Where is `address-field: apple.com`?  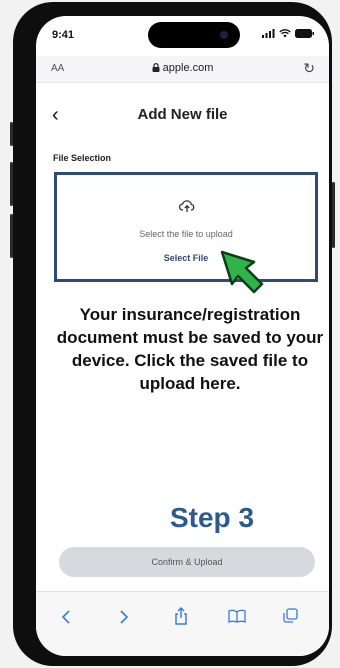 address-field: apple.com is located at coordinates (182, 68).